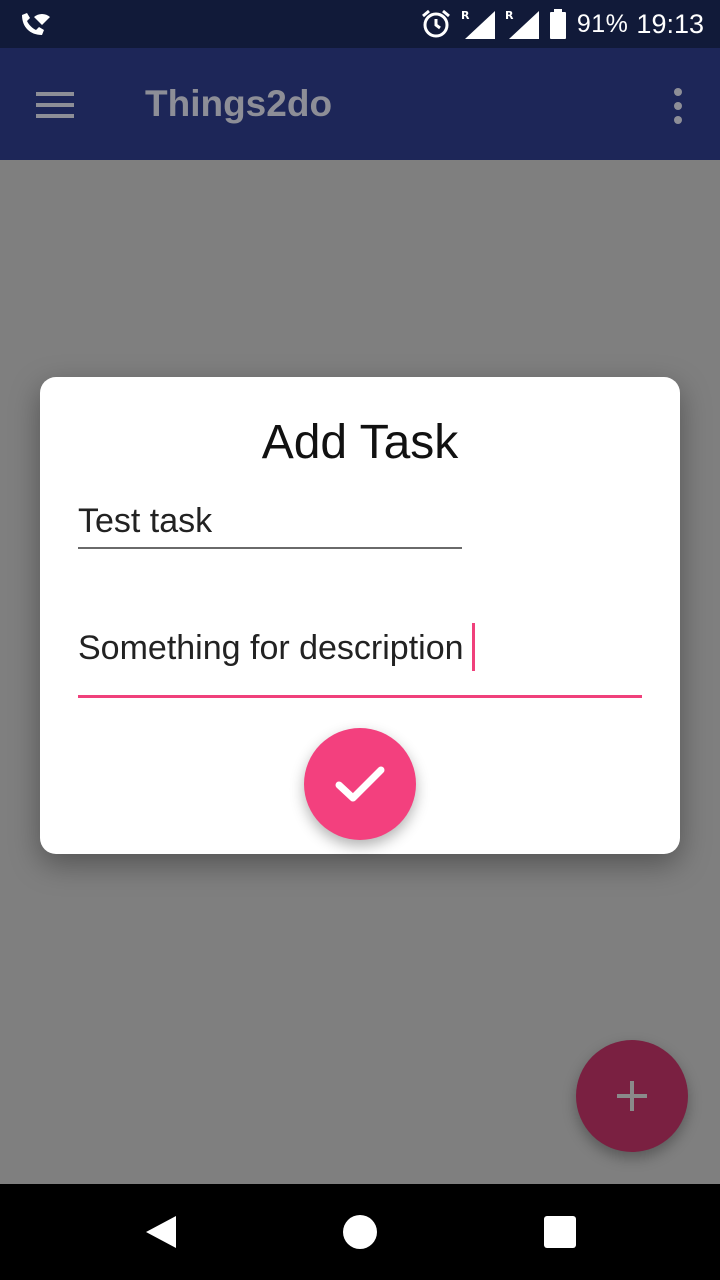 Image resolution: width=720 pixels, height=1280 pixels. I want to click on app-bar: Things2do, so click(360, 104).